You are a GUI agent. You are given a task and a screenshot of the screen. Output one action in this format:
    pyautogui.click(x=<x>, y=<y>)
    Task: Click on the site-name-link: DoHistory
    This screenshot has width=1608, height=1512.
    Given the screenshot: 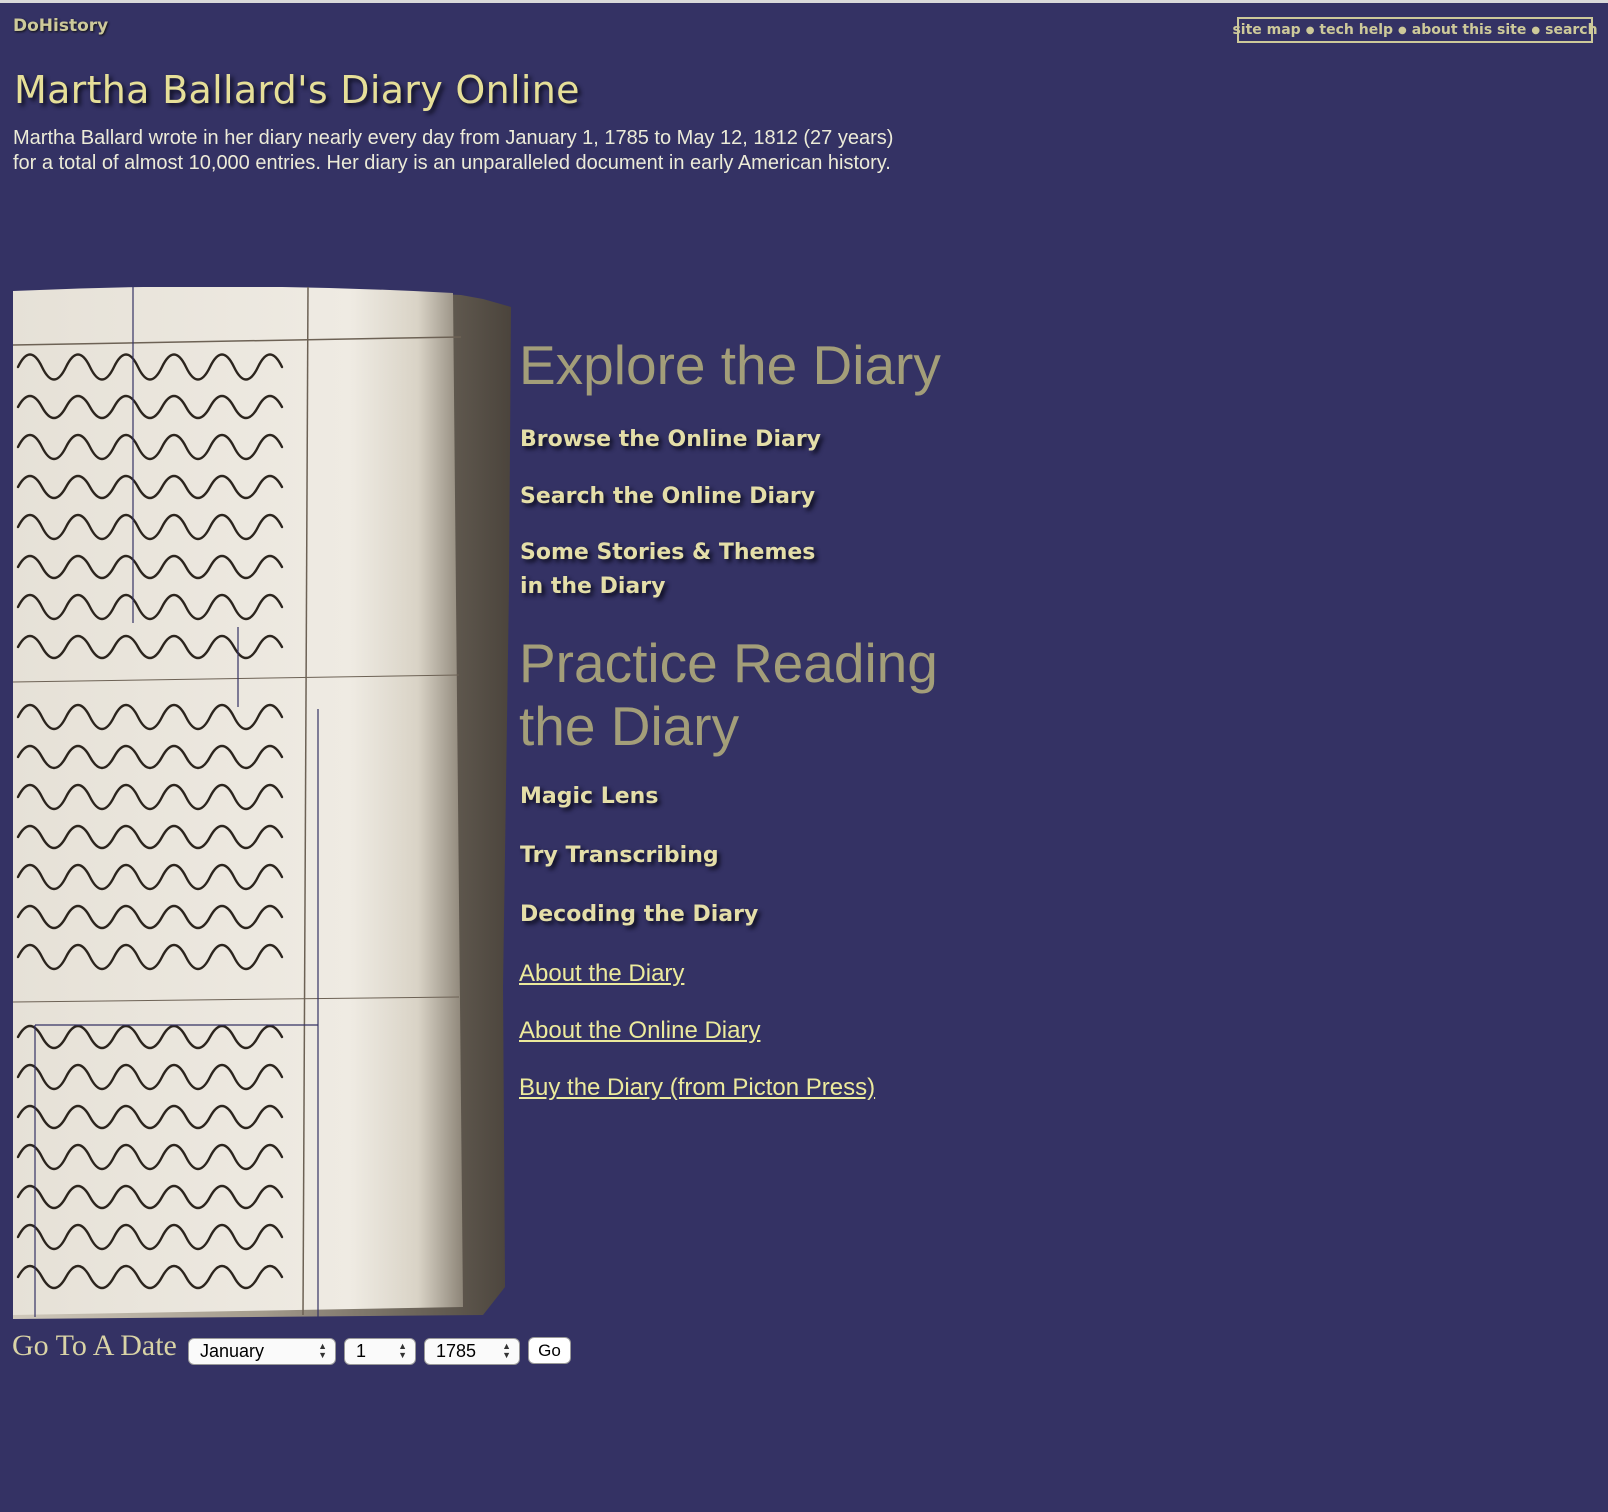 What is the action you would take?
    pyautogui.click(x=60, y=26)
    